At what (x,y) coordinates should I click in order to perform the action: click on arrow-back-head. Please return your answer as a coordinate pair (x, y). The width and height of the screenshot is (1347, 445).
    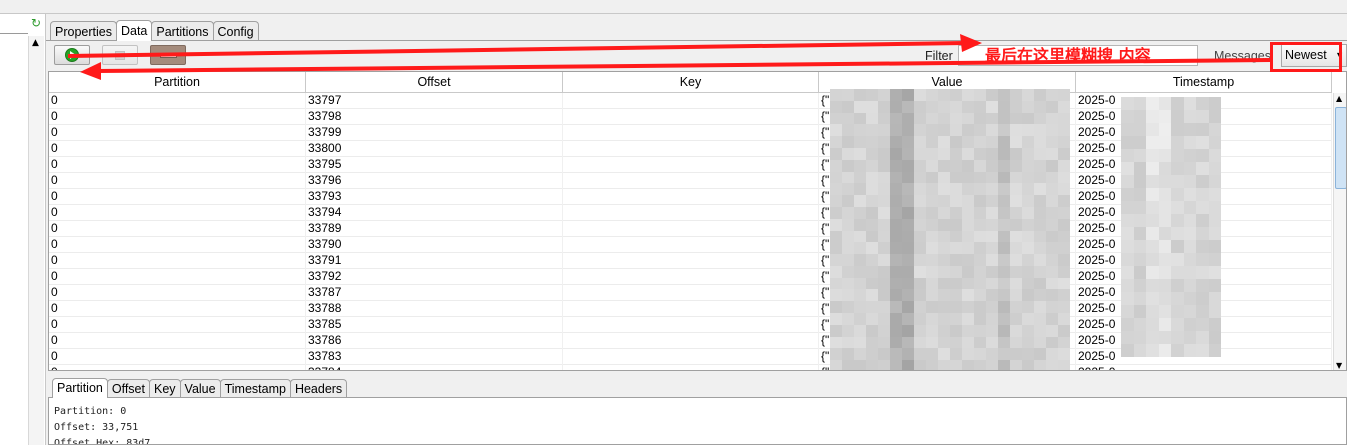
    Looking at the image, I should click on (90, 71).